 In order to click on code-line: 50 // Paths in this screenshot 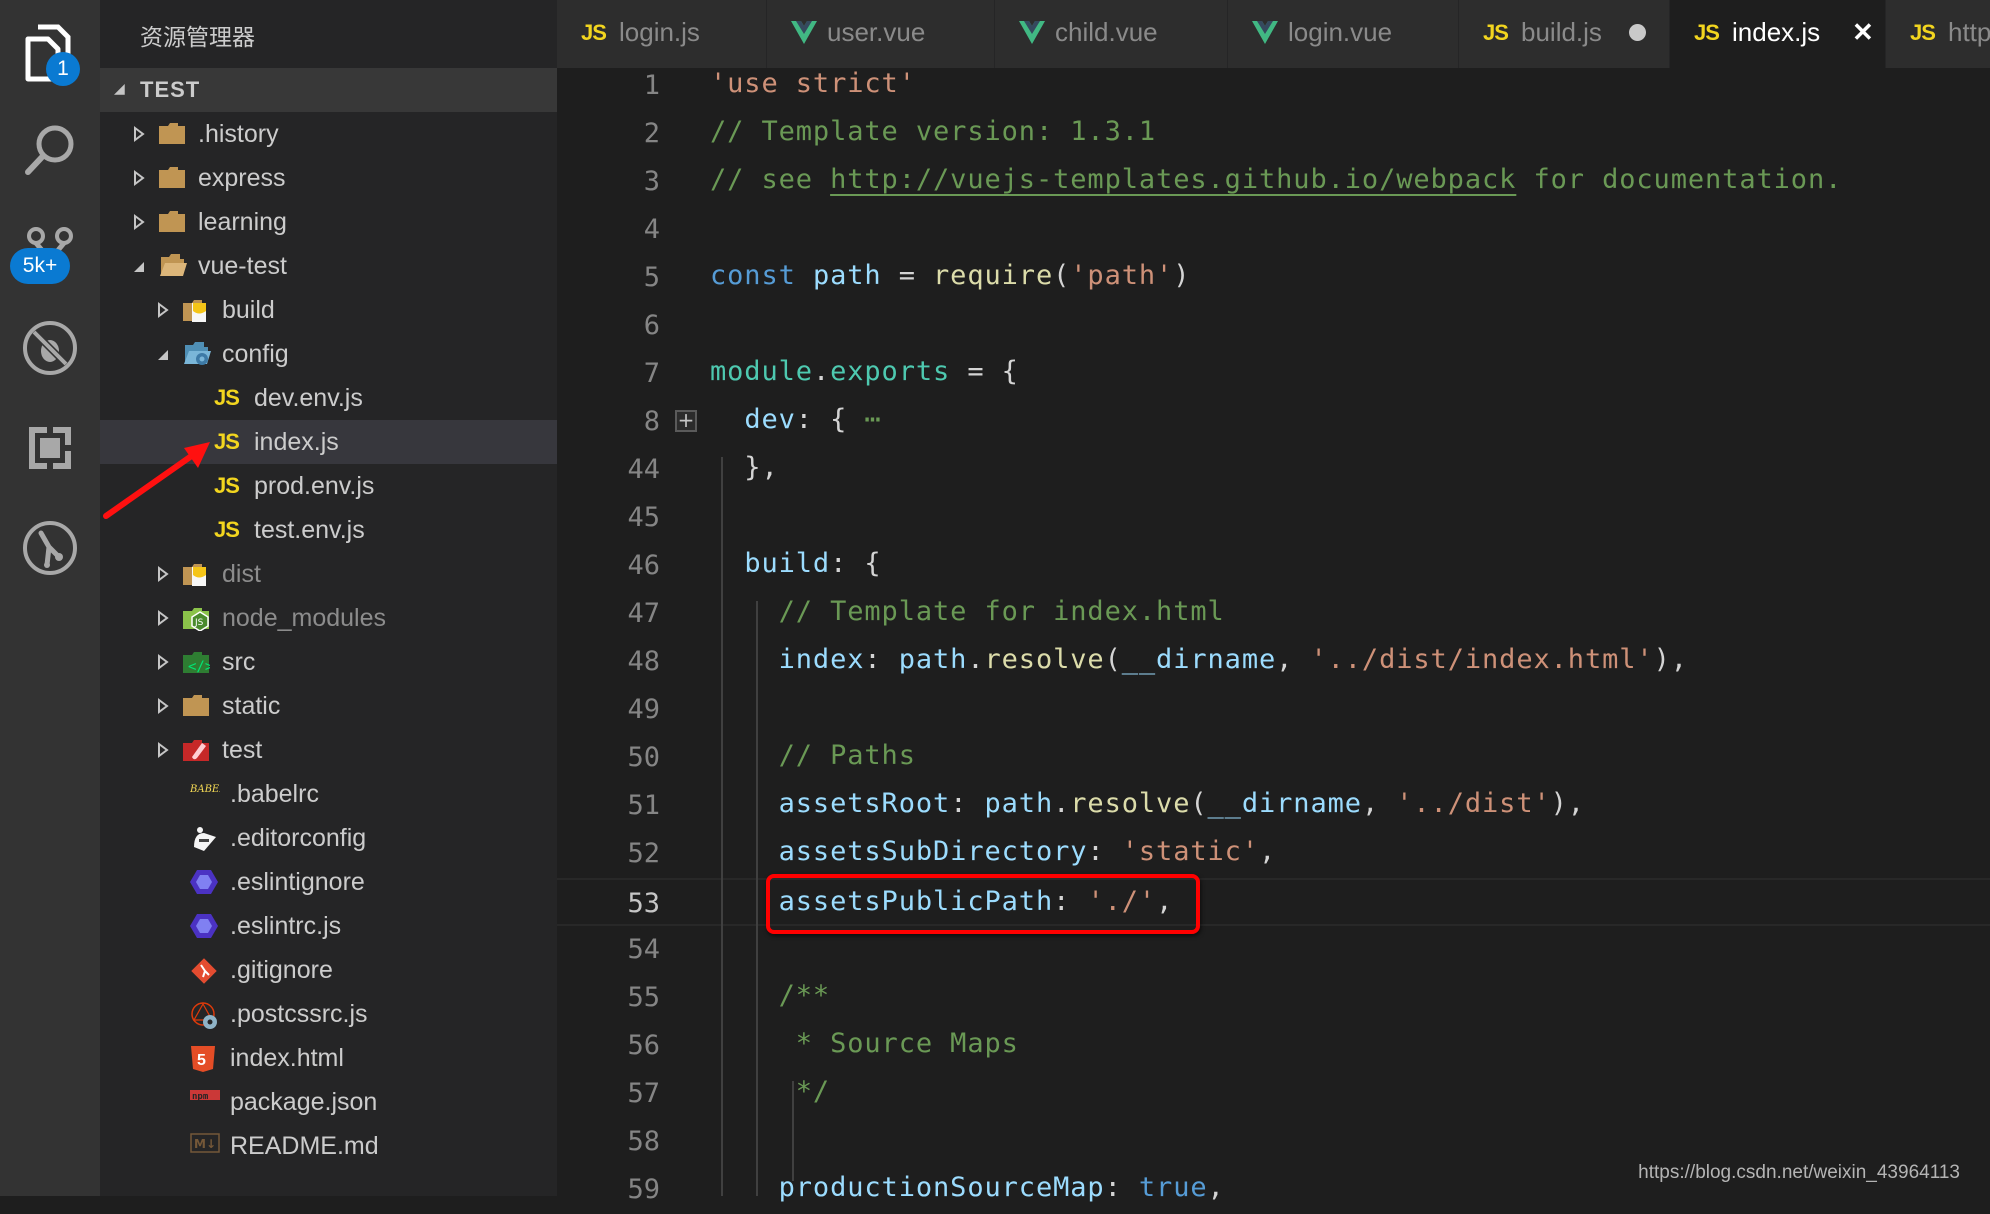, I will do `click(1273, 758)`.